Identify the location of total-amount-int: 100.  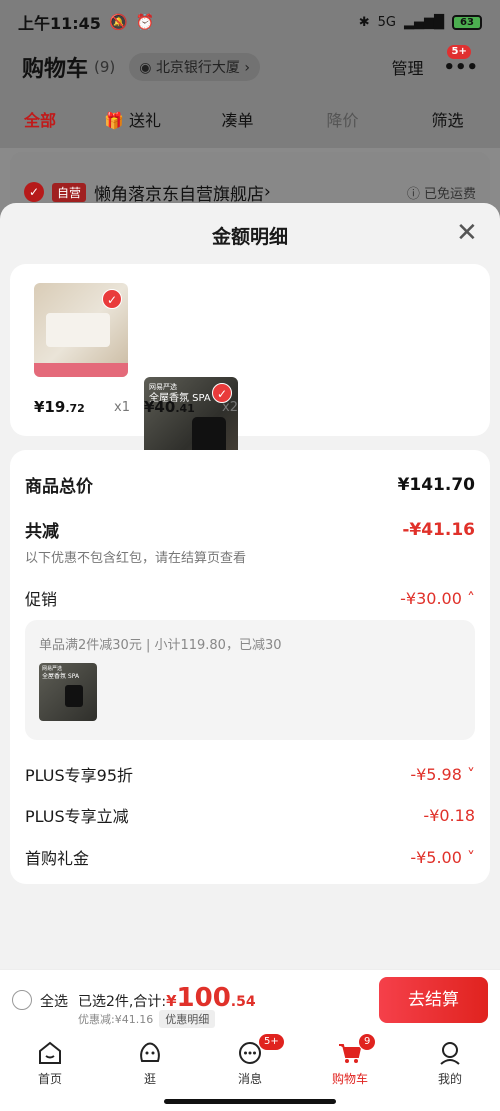
(203, 998).